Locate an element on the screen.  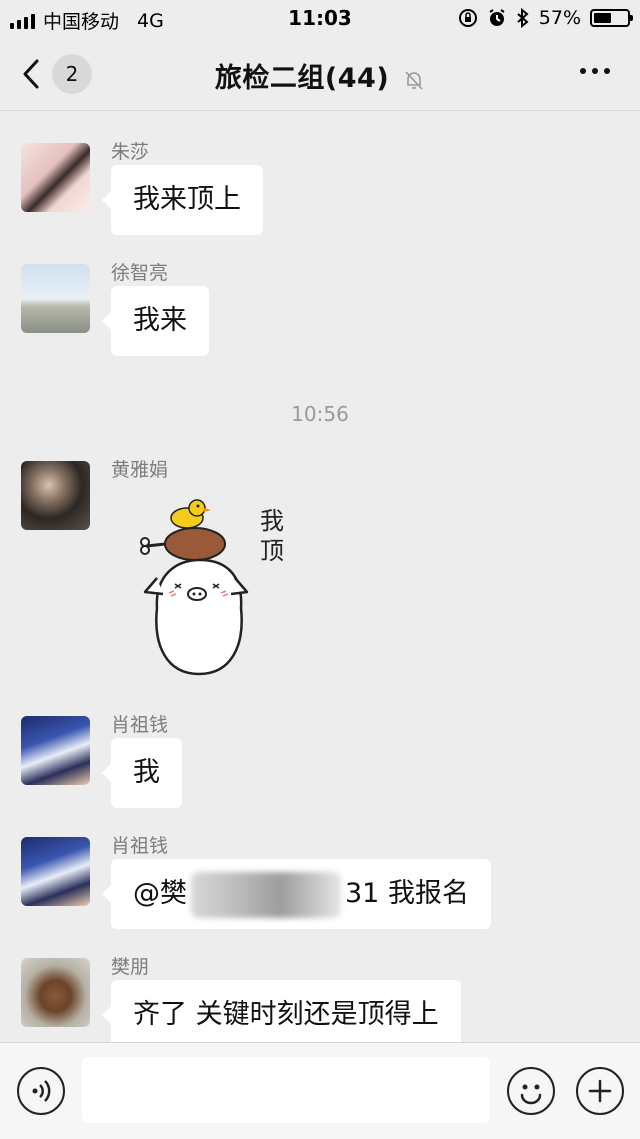
sender-name: 黄雅娟 is located at coordinates (140, 470).